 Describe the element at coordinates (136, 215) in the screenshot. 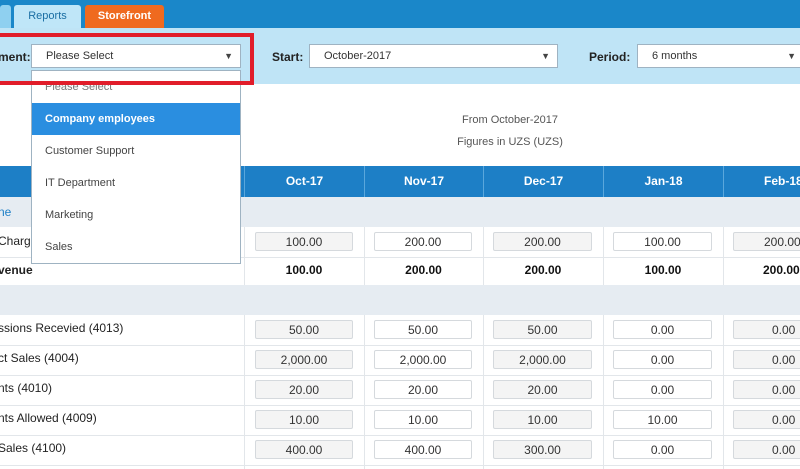

I see `dropdown-option-marketing: Marketing` at that location.